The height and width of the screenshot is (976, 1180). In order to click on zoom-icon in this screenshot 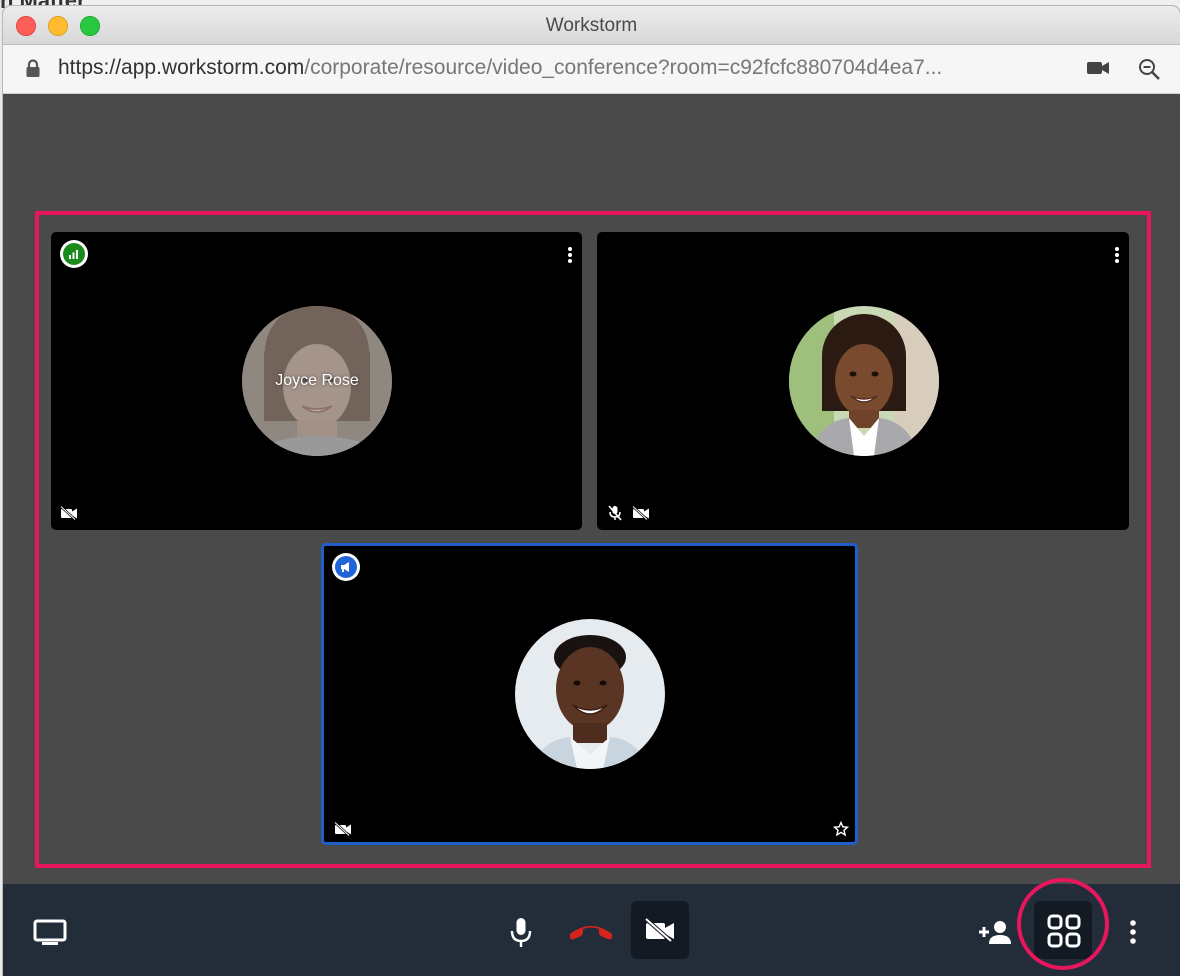, I will do `click(1149, 69)`.